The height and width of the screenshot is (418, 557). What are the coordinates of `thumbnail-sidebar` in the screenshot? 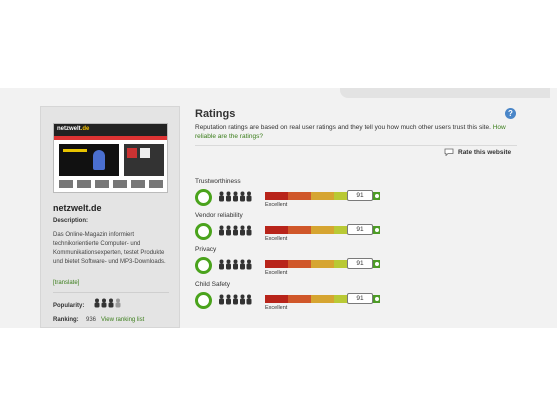 It's located at (144, 160).